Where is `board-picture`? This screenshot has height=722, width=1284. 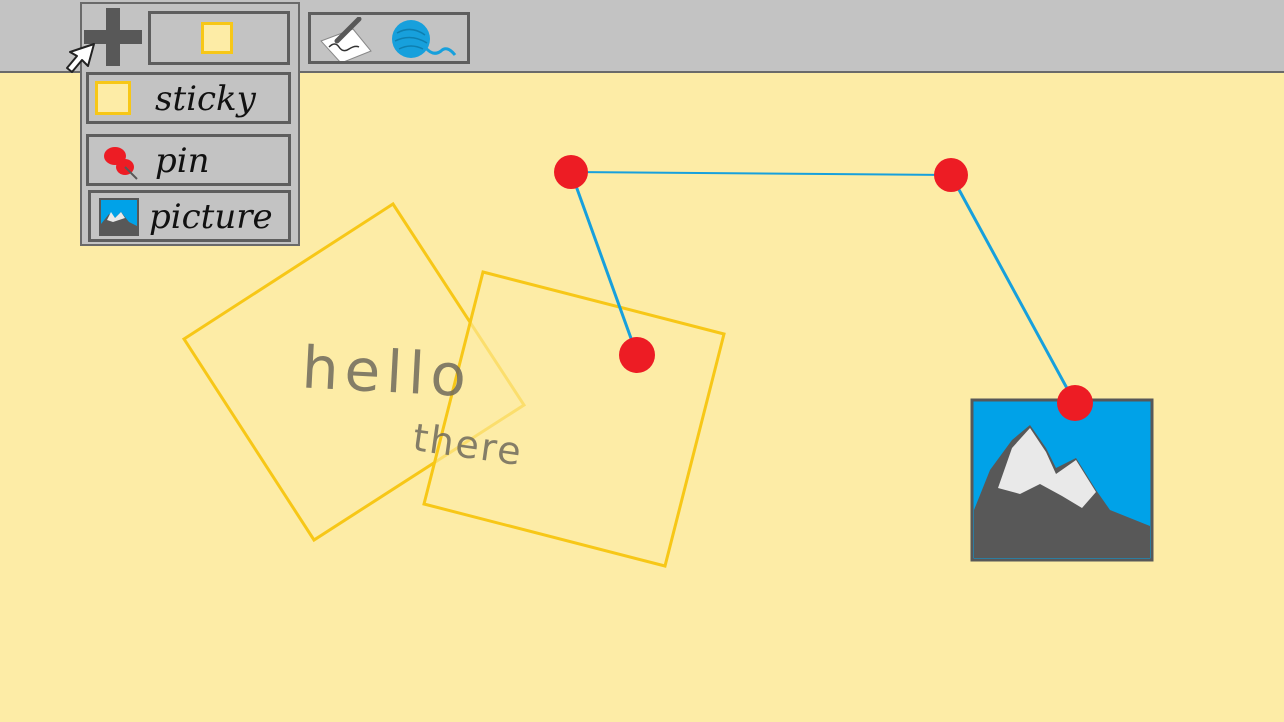 board-picture is located at coordinates (1062, 480).